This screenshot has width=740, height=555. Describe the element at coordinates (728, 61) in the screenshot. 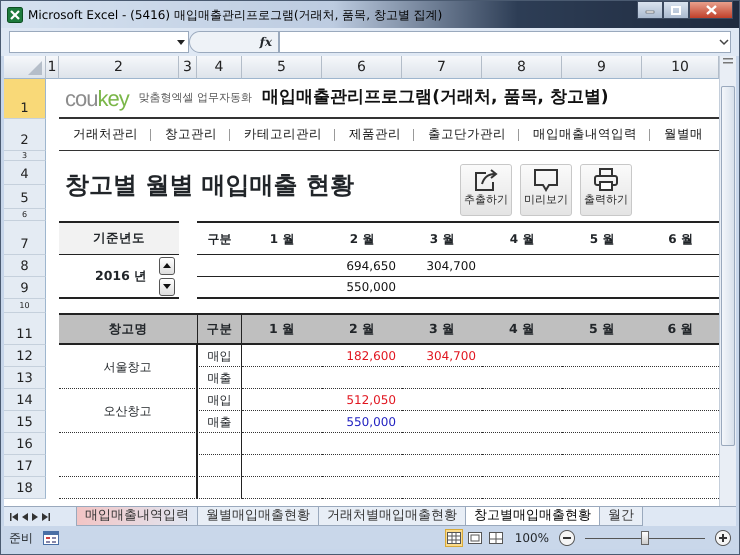

I see `split-handle-icon` at that location.